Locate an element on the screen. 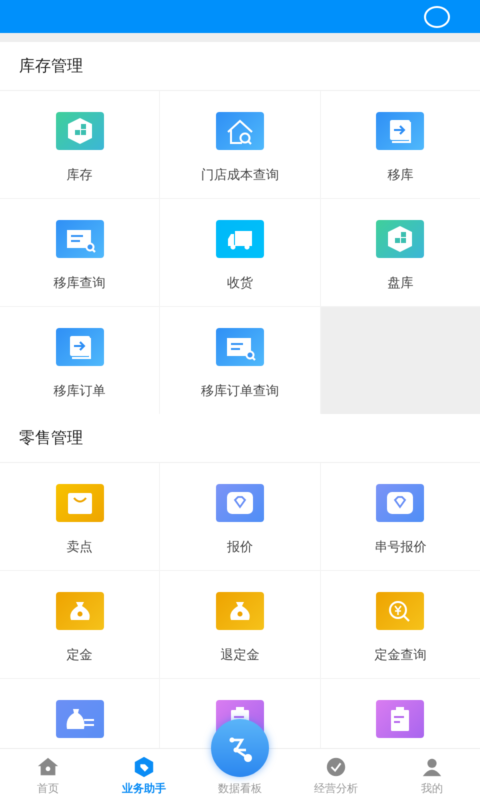  tile-label: 收货 is located at coordinates (239, 283).